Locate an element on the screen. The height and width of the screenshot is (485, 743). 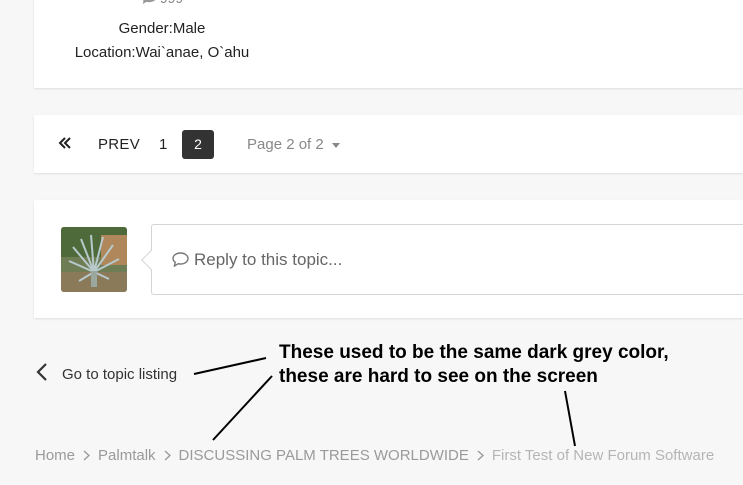
caret-down-icon is located at coordinates (335, 145).